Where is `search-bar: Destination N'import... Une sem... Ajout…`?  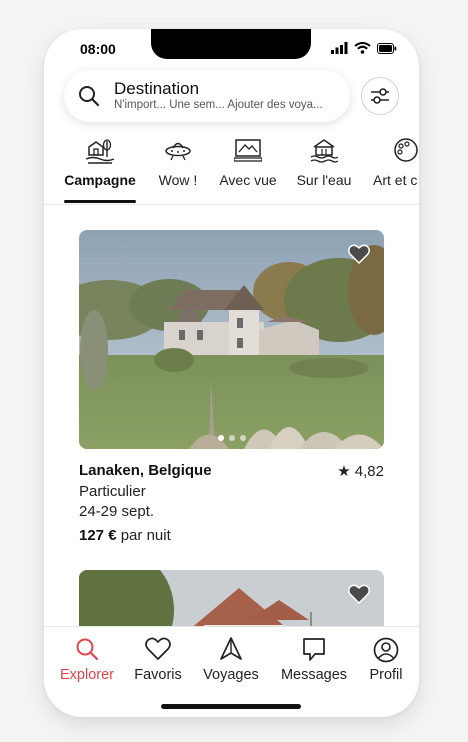
search-bar: Destination N'import... Une sem... Ajout… is located at coordinates (207, 96).